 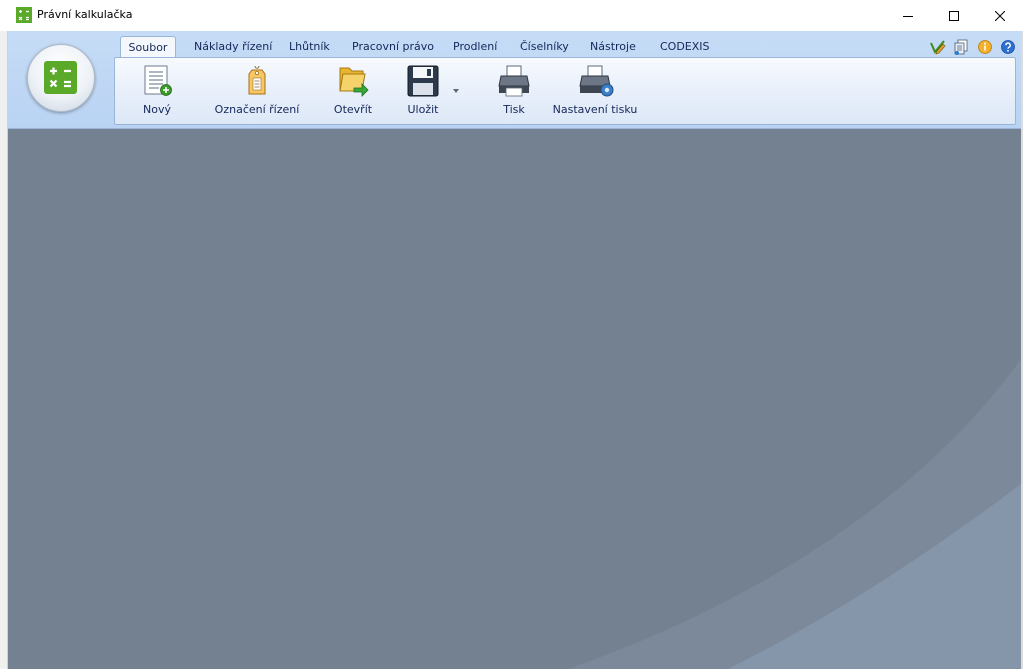 I want to click on edit-pencil-icon, so click(x=938, y=47).